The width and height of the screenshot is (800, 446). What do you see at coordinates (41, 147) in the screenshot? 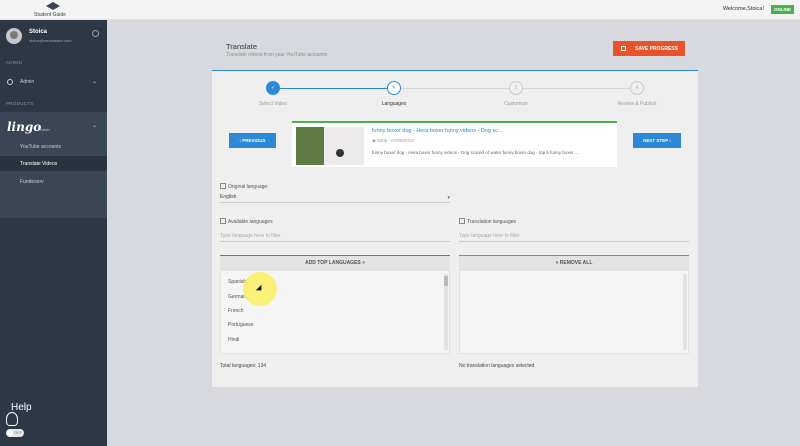
I see `sidebar-item-label: YouTube accounts` at bounding box center [41, 147].